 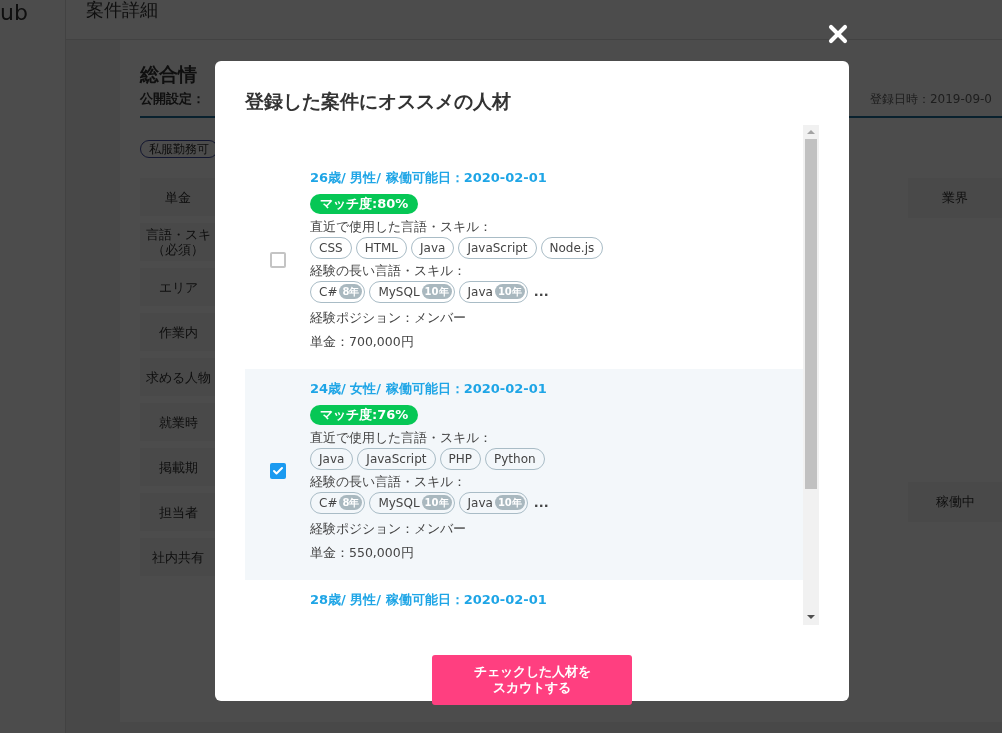 I want to click on check-icon, so click(x=277, y=470).